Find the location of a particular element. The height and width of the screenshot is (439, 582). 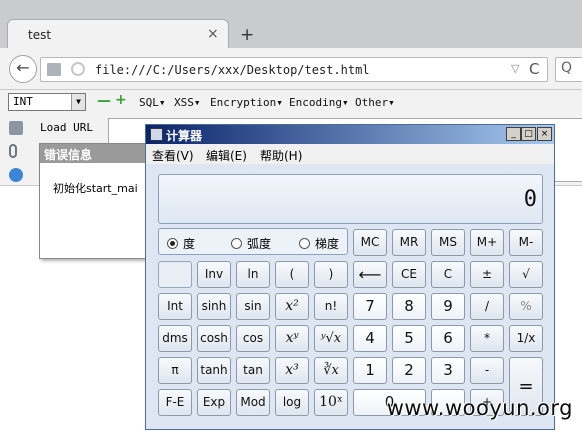

key-sqrt: √ is located at coordinates (526, 274).